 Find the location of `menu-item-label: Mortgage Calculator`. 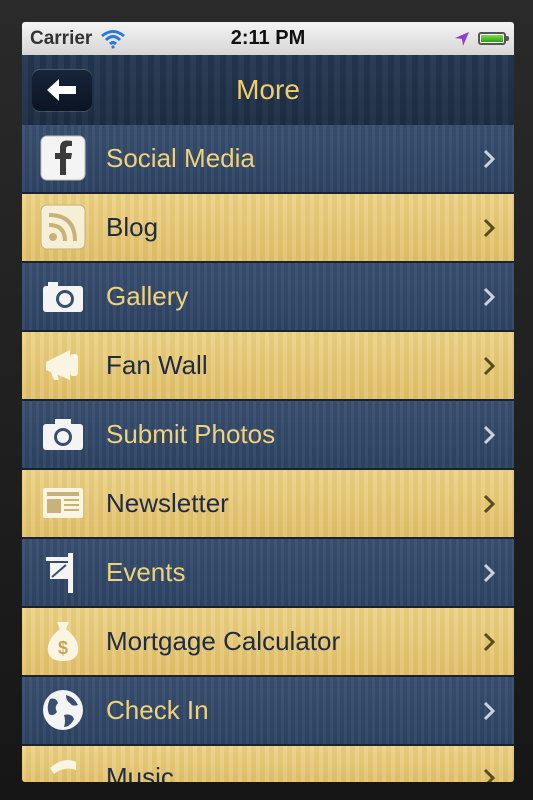

menu-item-label: Mortgage Calculator is located at coordinates (223, 641).